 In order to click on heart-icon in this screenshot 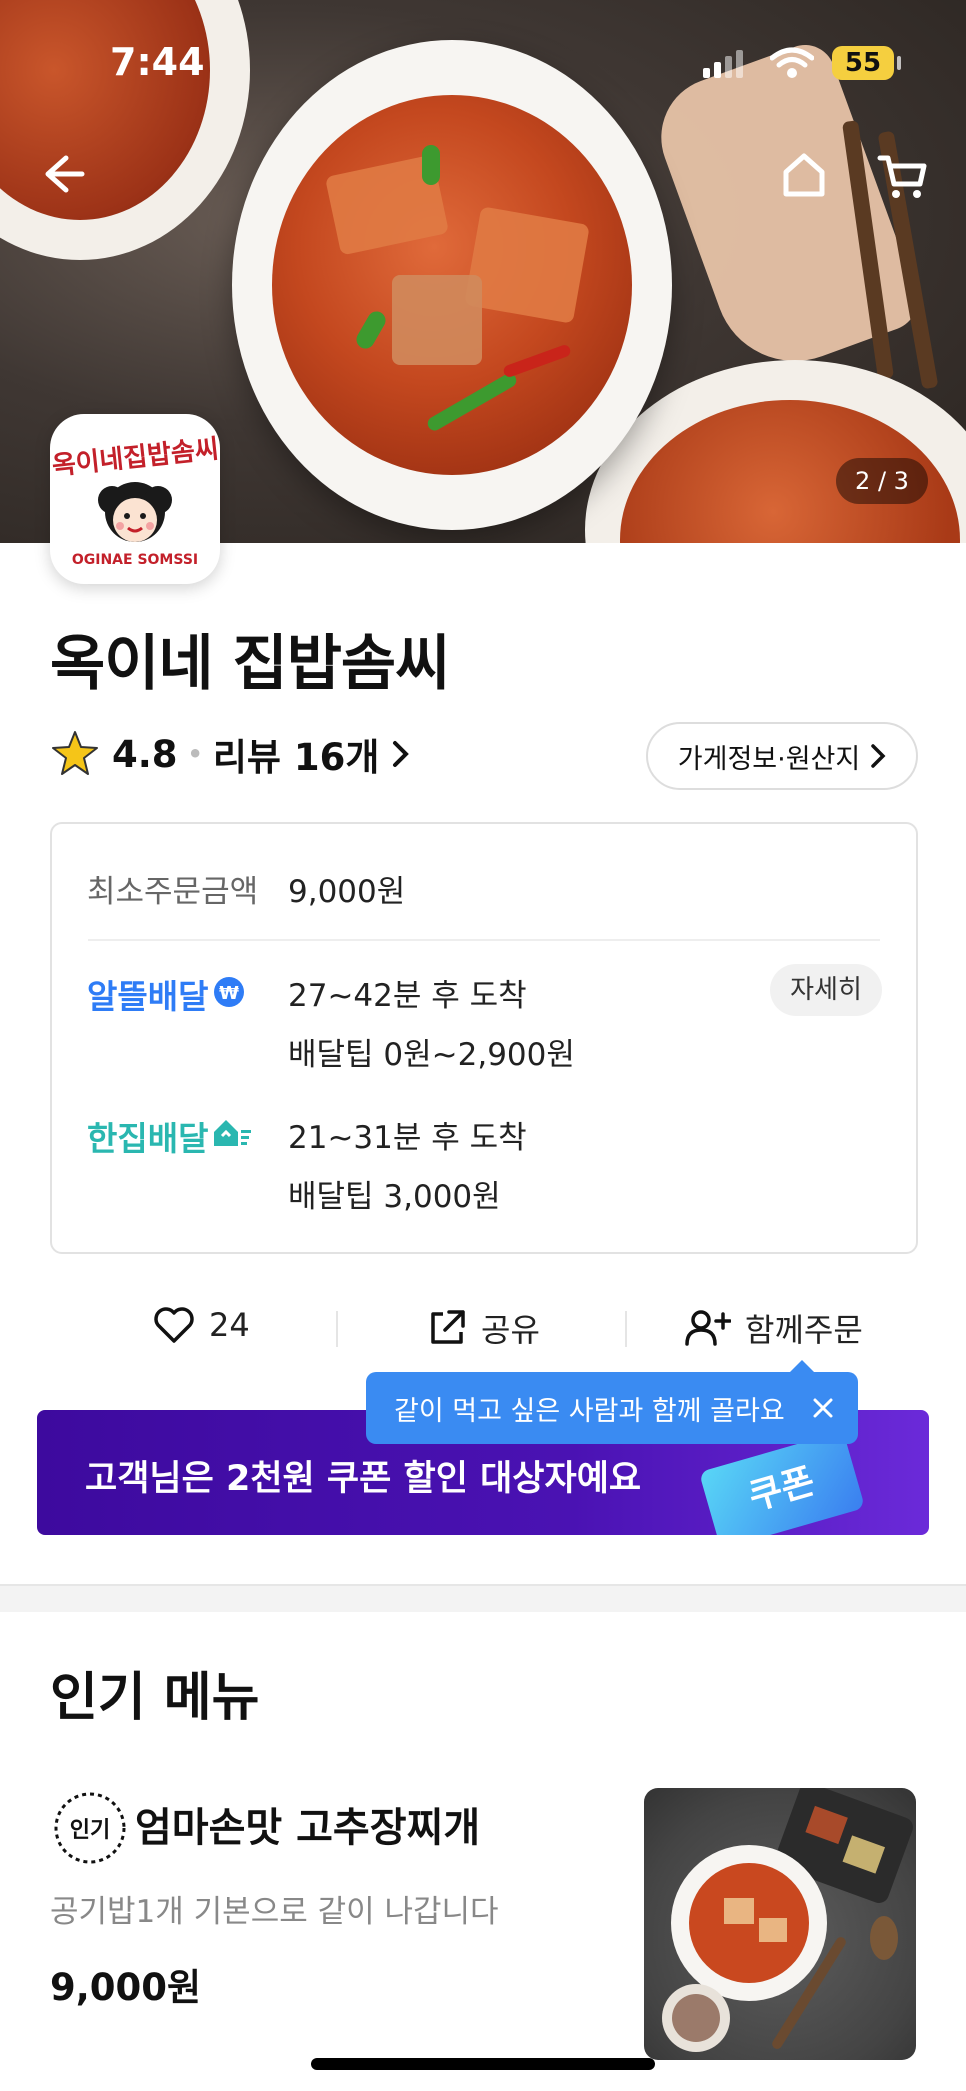, I will do `click(174, 1325)`.